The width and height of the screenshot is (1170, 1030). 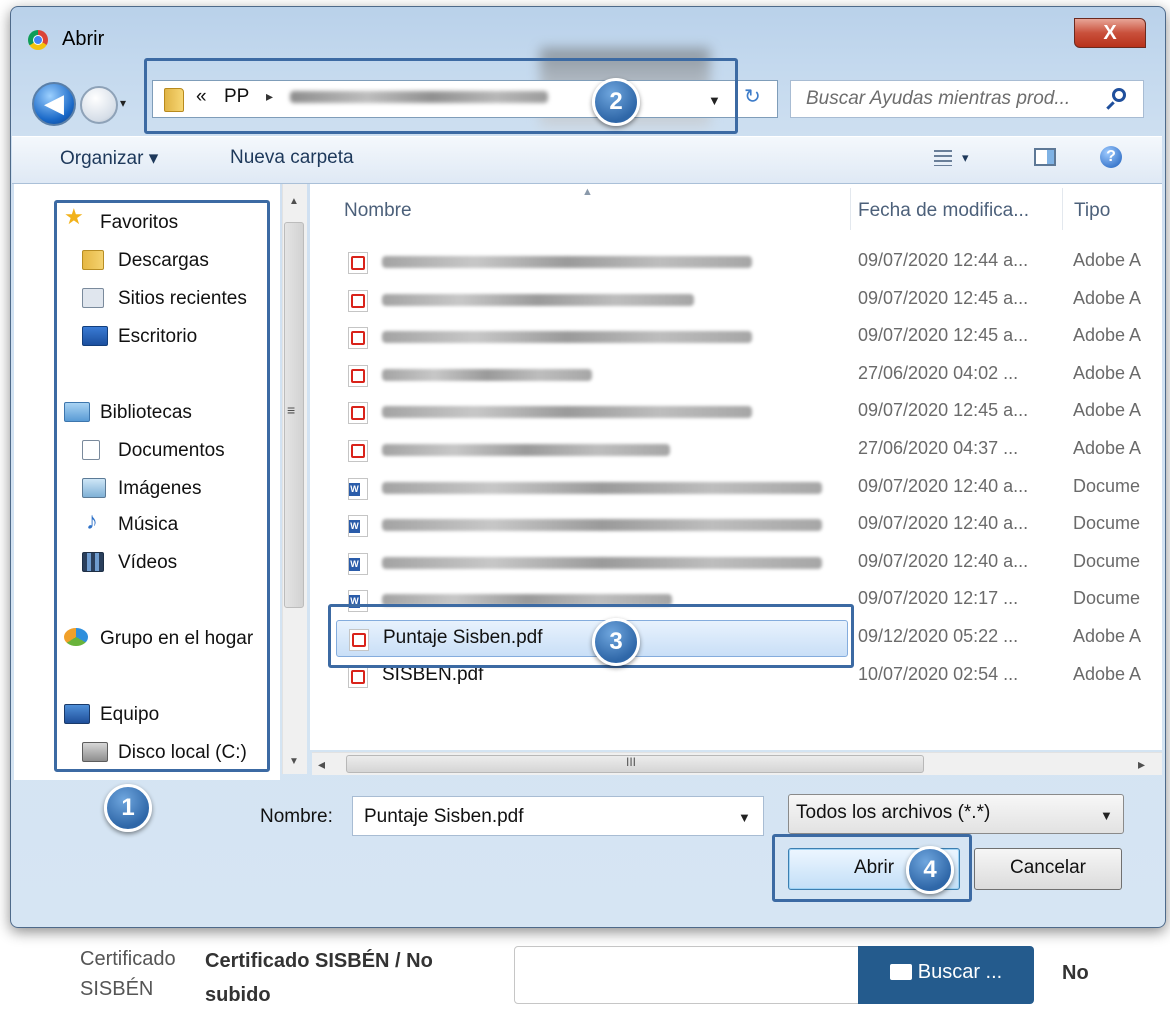 What do you see at coordinates (38, 40) in the screenshot?
I see `chrome-icon` at bounding box center [38, 40].